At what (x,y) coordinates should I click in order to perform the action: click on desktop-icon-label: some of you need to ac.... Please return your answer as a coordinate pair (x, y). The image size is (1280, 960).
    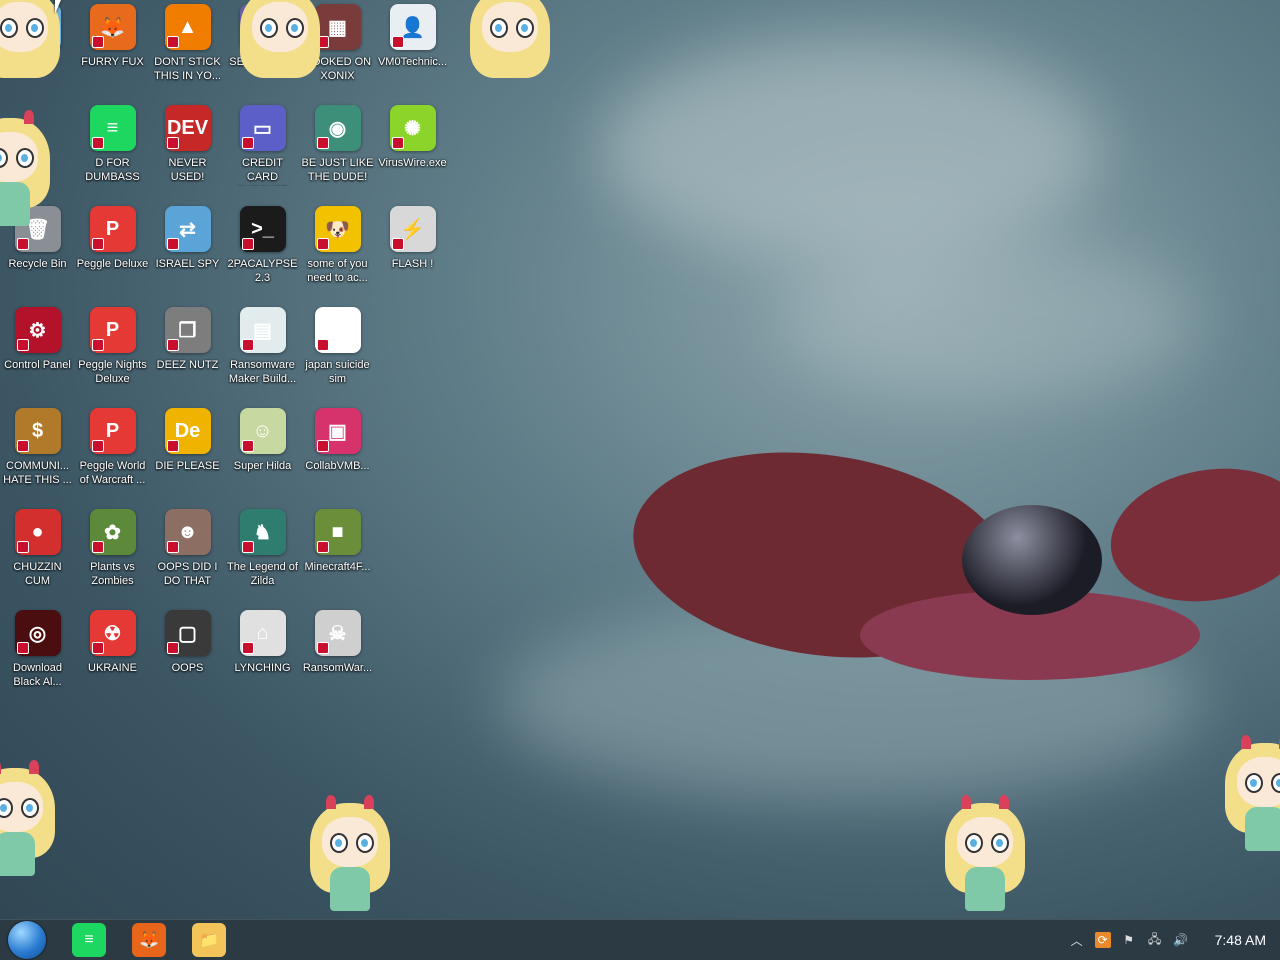
    Looking at the image, I should click on (337, 271).